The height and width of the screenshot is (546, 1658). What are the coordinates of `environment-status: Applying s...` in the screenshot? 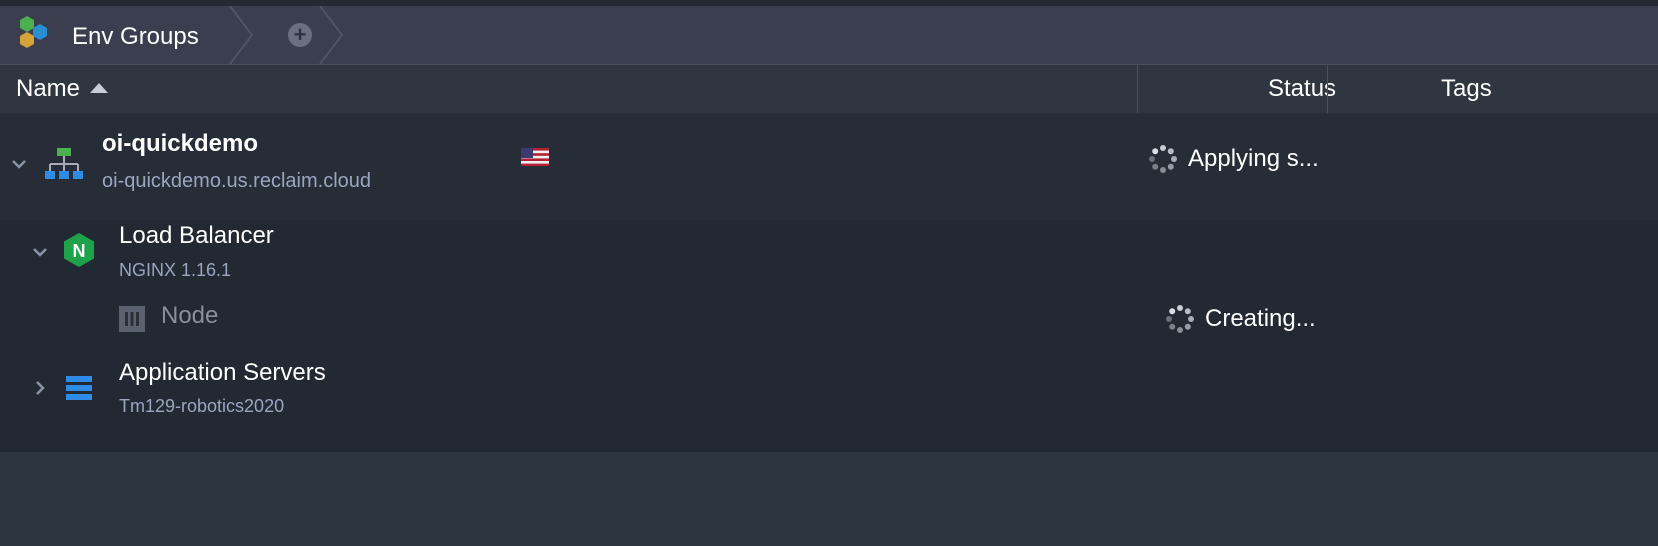 It's located at (1233, 159).